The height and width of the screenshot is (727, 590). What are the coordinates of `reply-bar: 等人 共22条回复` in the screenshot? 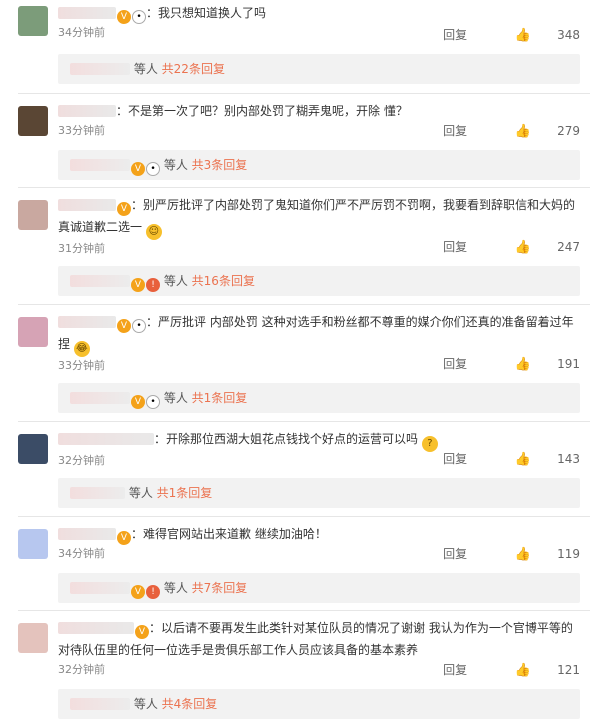 It's located at (319, 69).